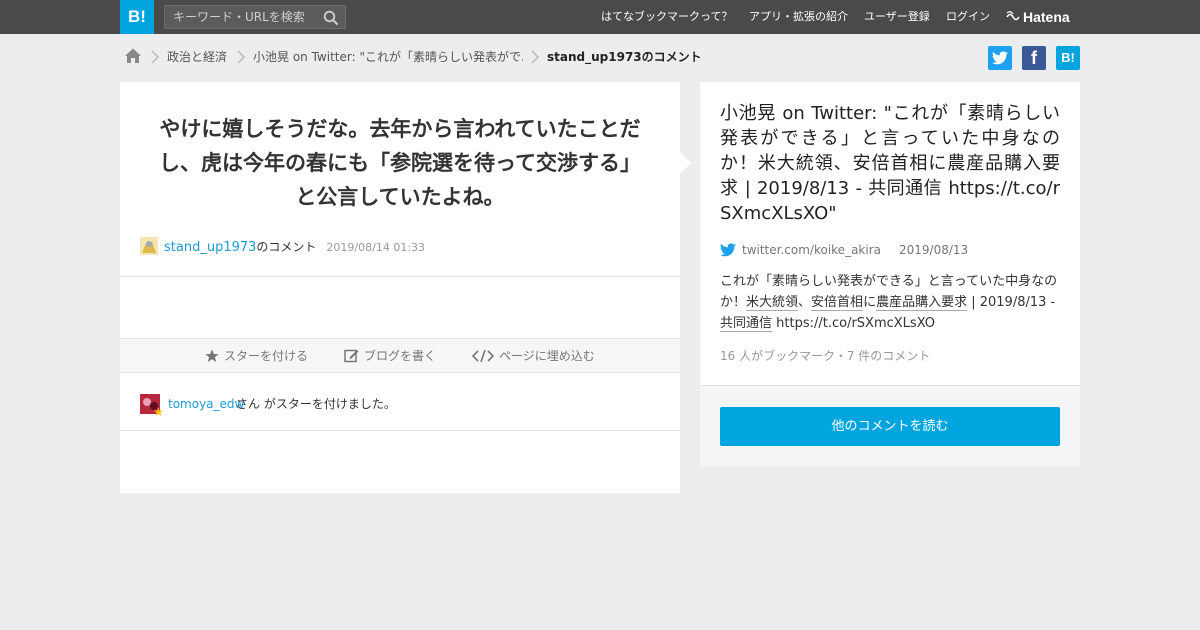 This screenshot has width=1200, height=630. Describe the element at coordinates (968, 17) in the screenshot. I see `nav-login: ログイン` at that location.